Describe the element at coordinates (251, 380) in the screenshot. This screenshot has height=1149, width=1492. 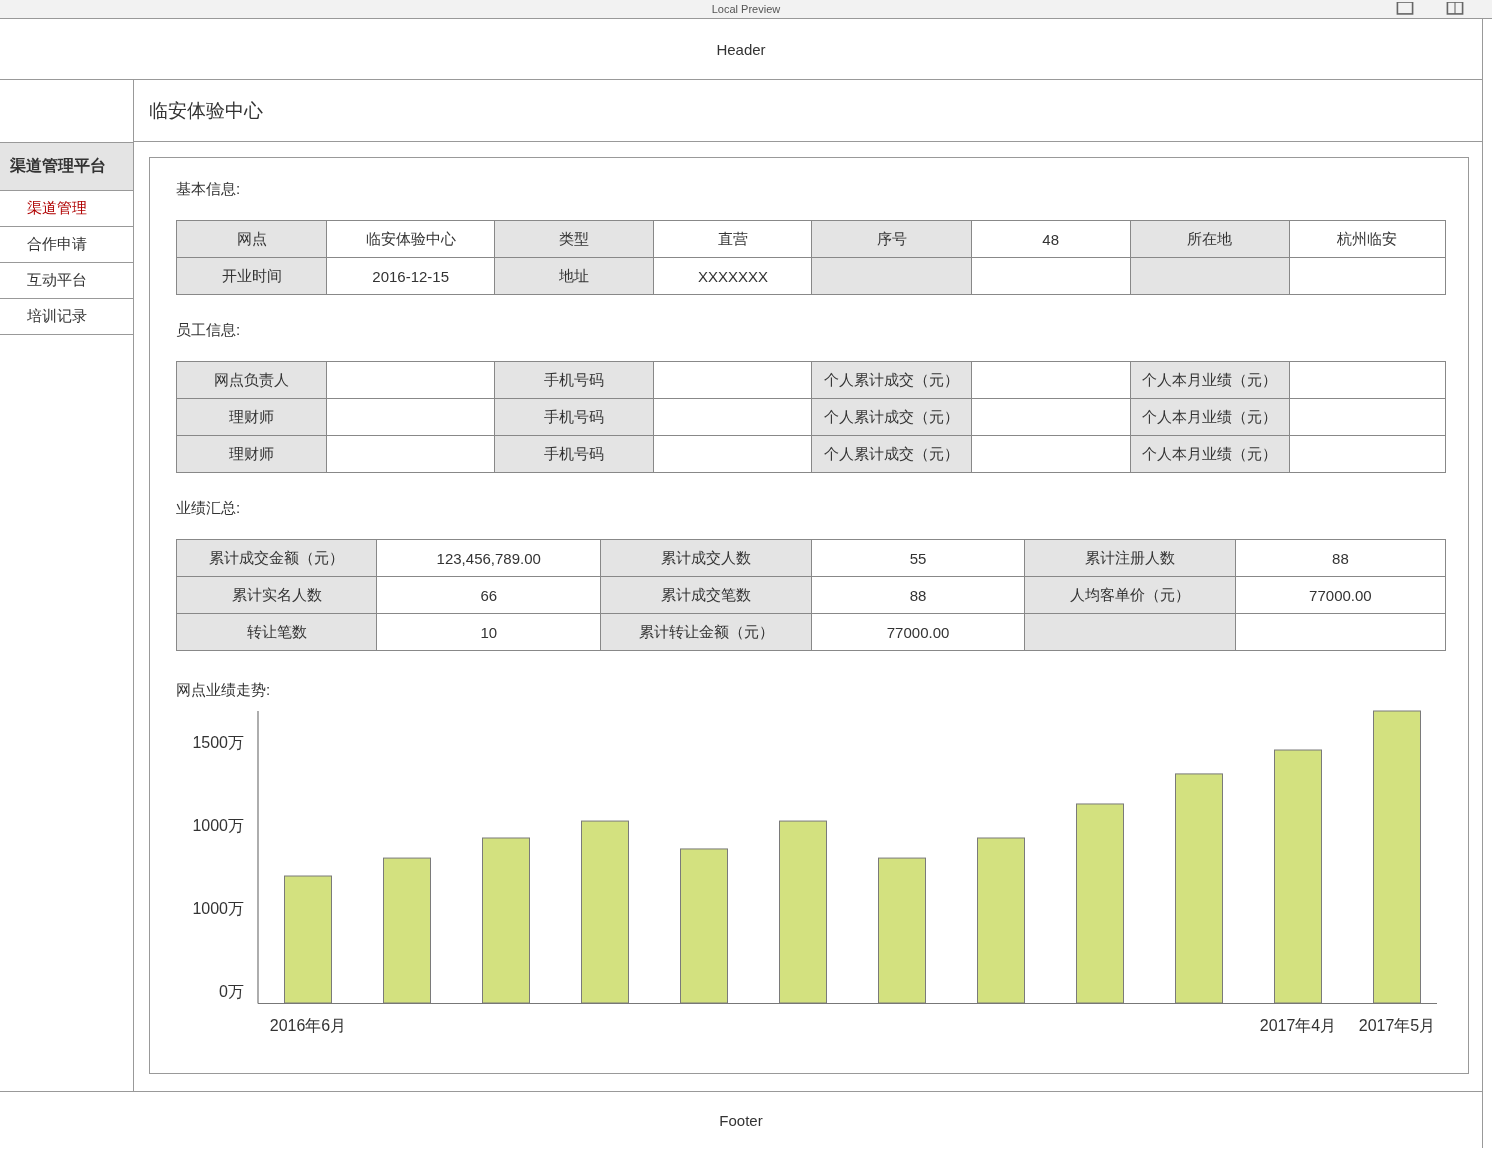
I see `label-cell: 网点负责人` at that location.